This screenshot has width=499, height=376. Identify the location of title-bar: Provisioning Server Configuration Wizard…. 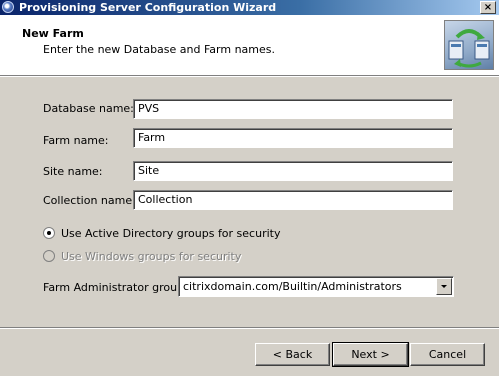
(249, 7).